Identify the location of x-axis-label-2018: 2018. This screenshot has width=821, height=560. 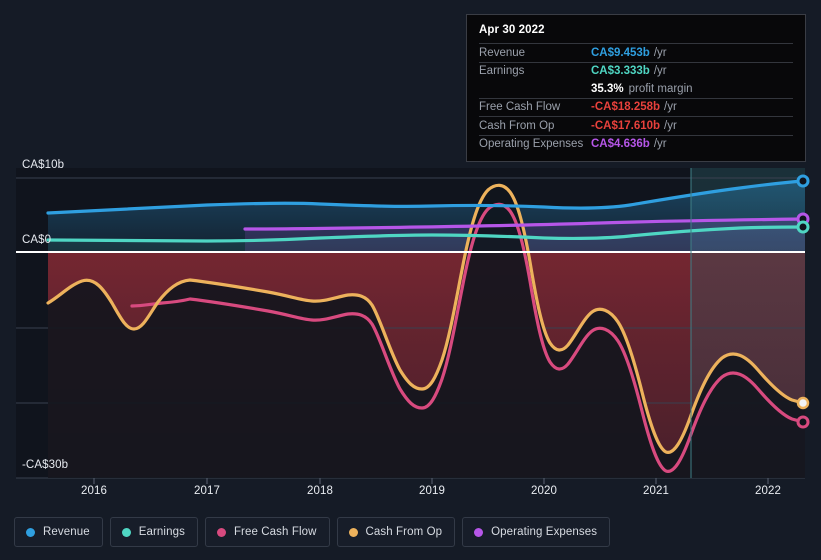
(320, 491).